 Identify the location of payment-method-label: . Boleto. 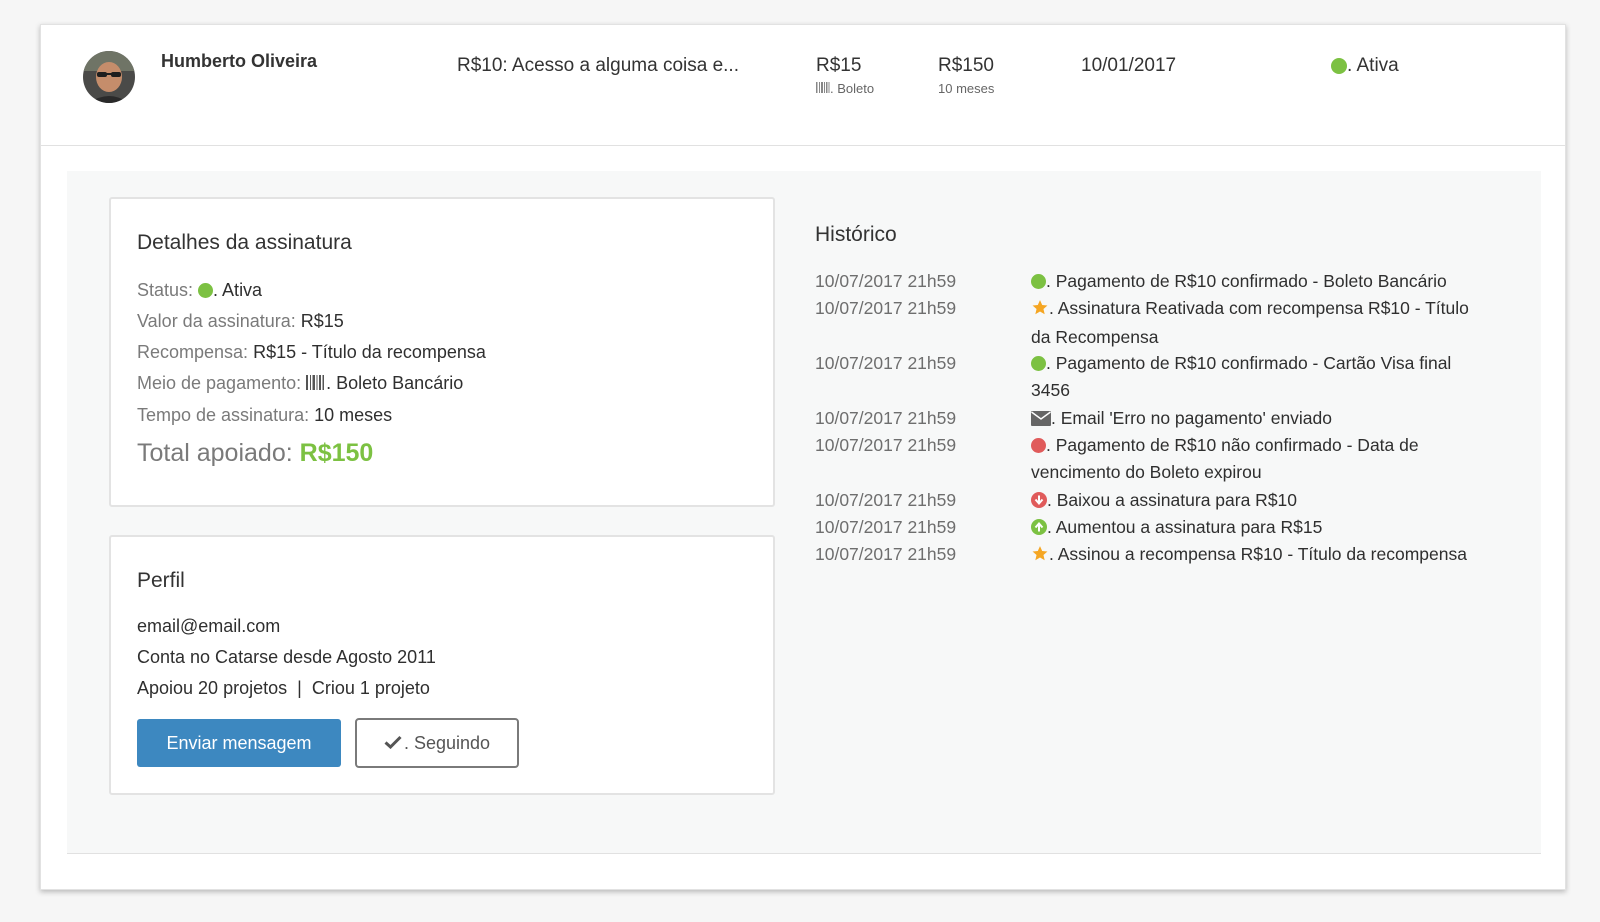
(852, 88).